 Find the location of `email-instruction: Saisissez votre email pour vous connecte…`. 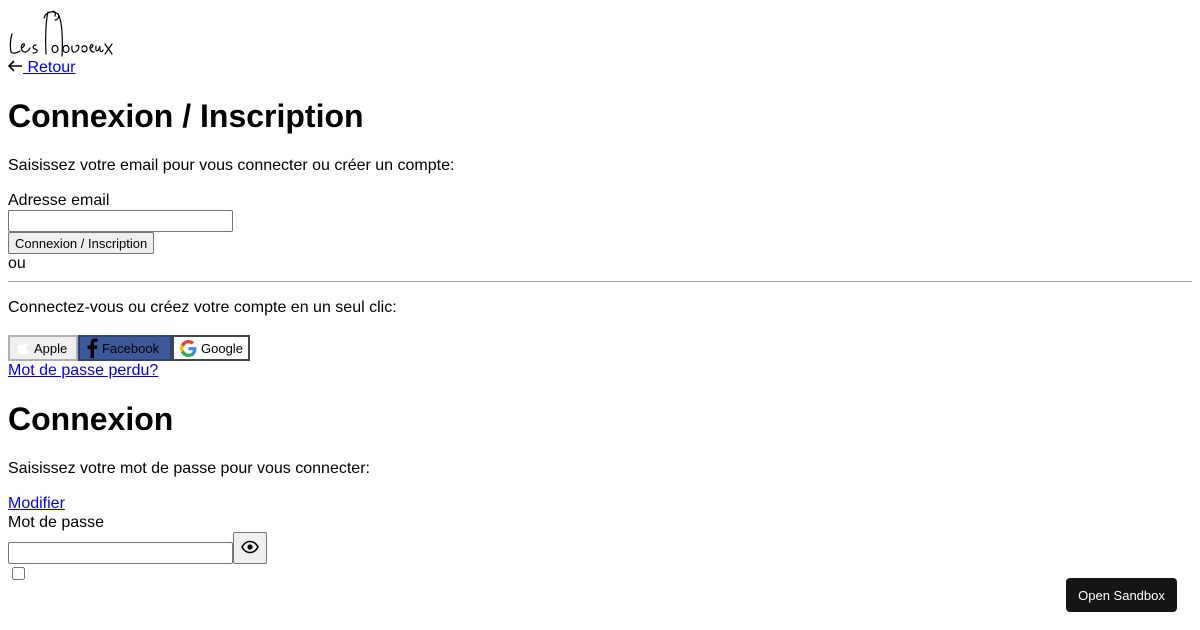

email-instruction: Saisissez votre email pour vous connecte… is located at coordinates (231, 165).